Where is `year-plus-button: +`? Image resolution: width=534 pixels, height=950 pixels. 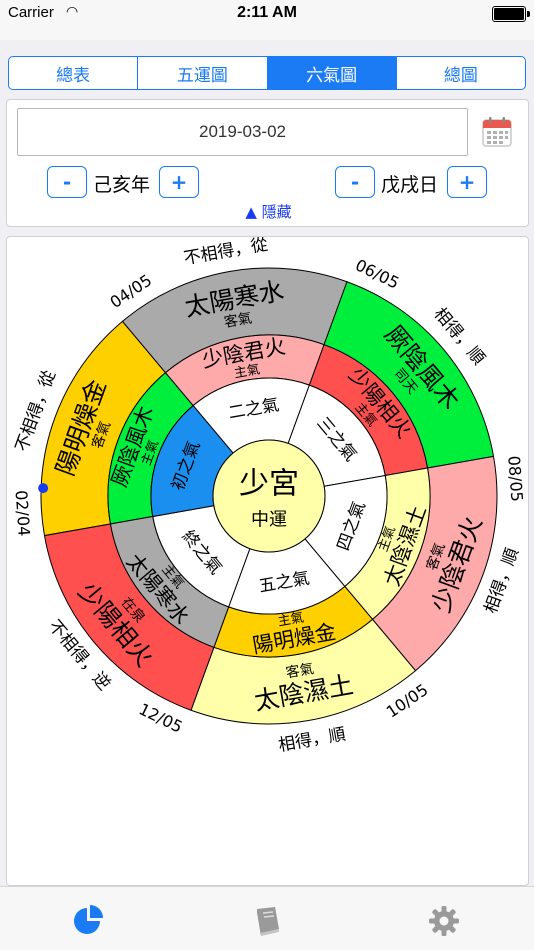
year-plus-button: + is located at coordinates (179, 182).